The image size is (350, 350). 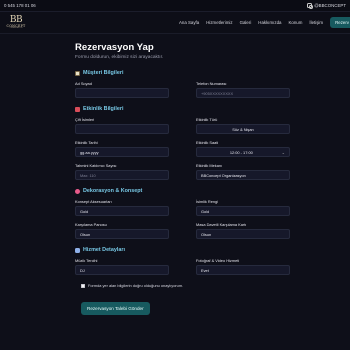 What do you see at coordinates (122, 234) in the screenshot?
I see `welcome-board-select: Olsun` at bounding box center [122, 234].